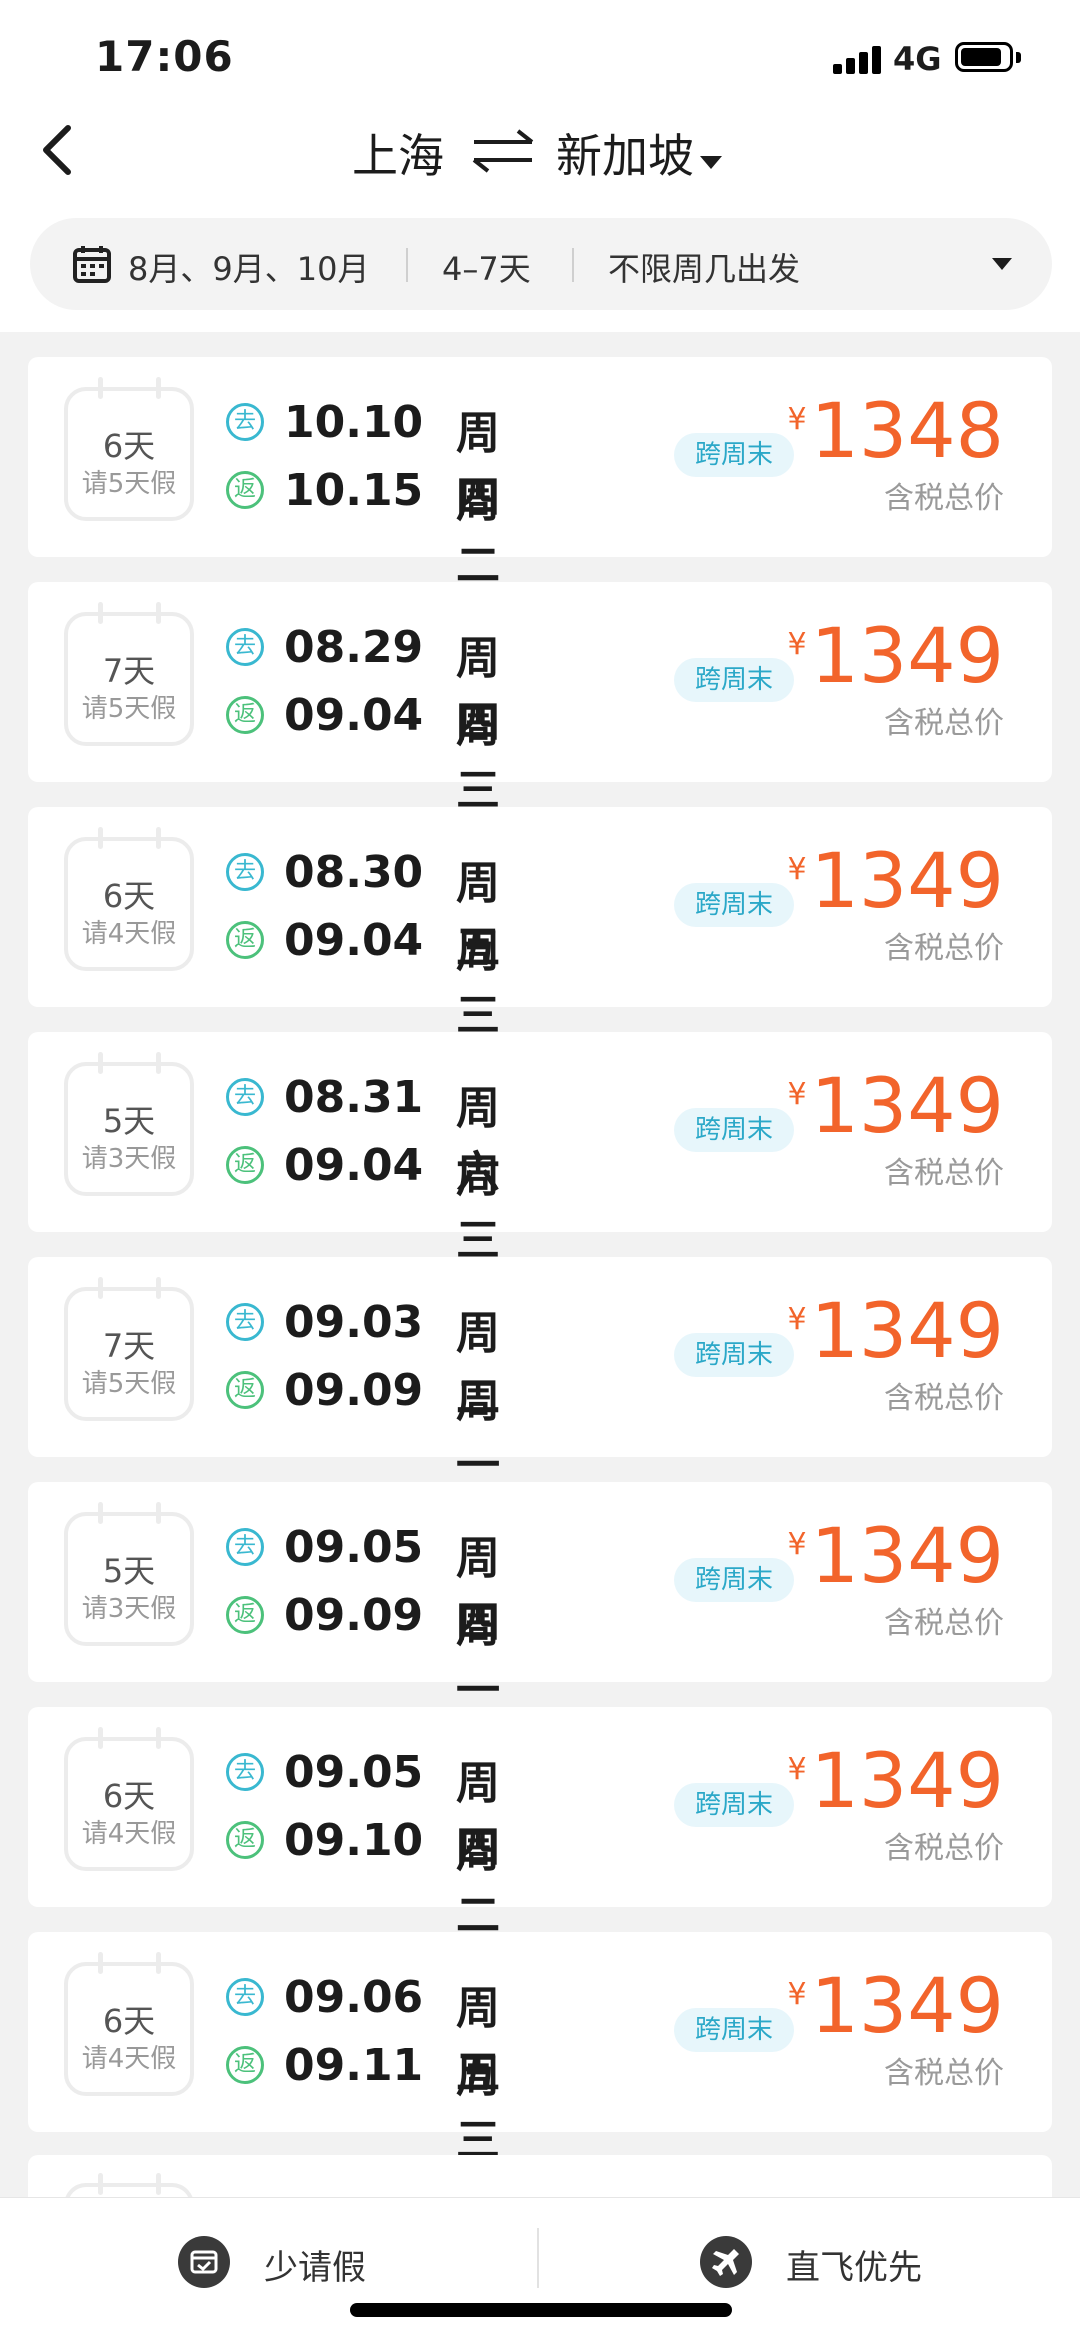 This screenshot has height=2337, width=1080. I want to click on tab-less-leave: 少请假, so click(269, 2258).